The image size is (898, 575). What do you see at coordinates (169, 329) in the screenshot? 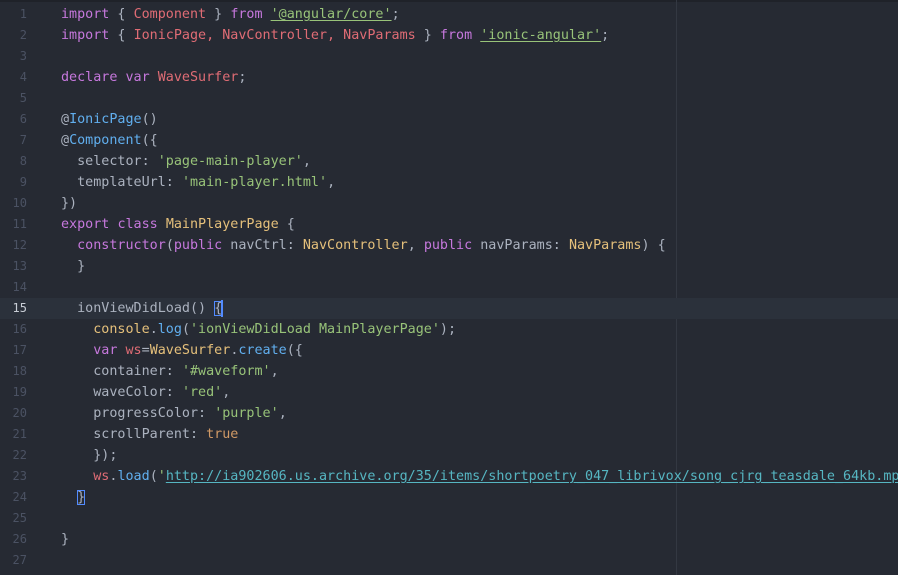
I see `code-token: log` at bounding box center [169, 329].